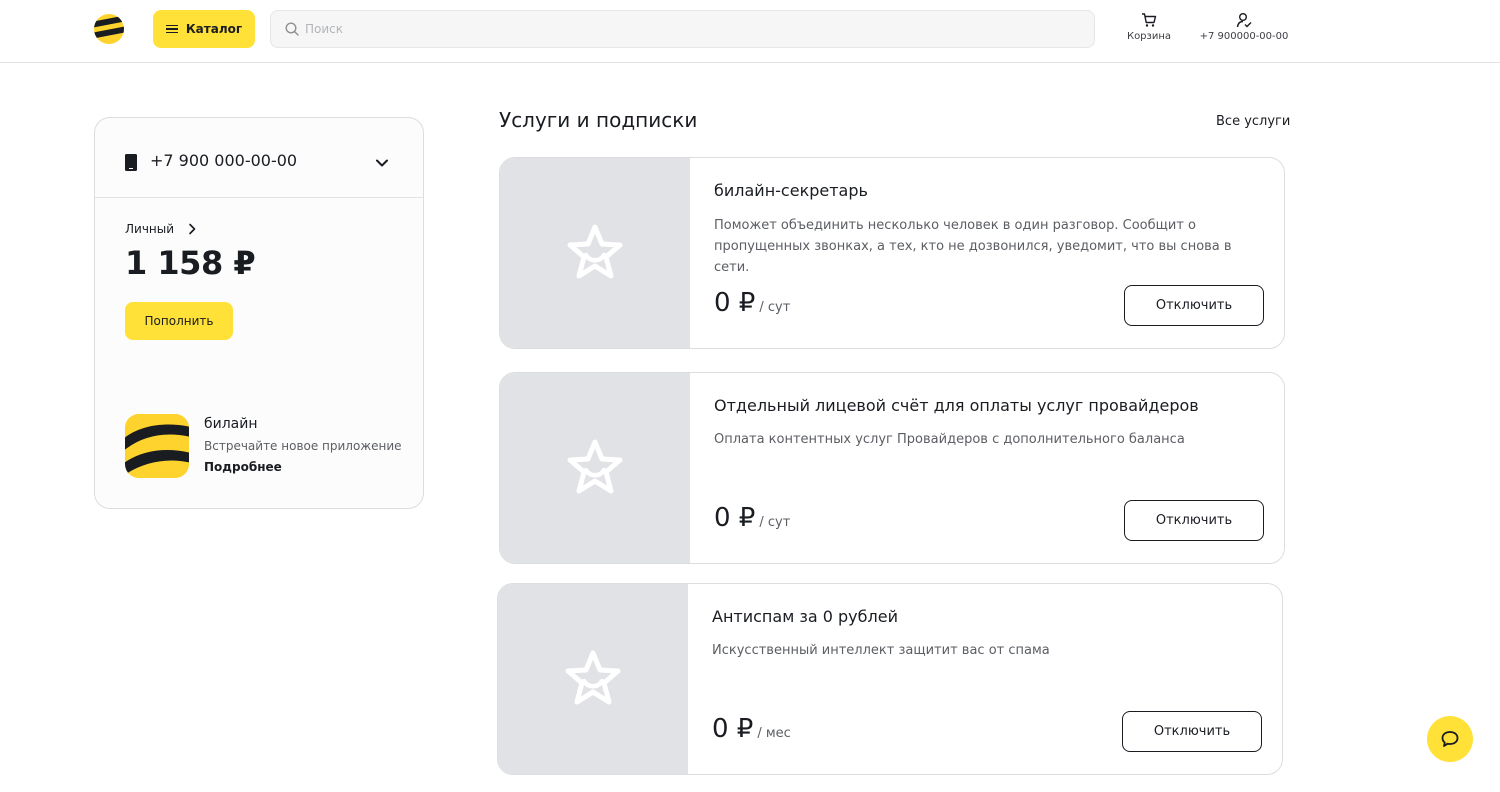  I want to click on search-bar, so click(682, 29).